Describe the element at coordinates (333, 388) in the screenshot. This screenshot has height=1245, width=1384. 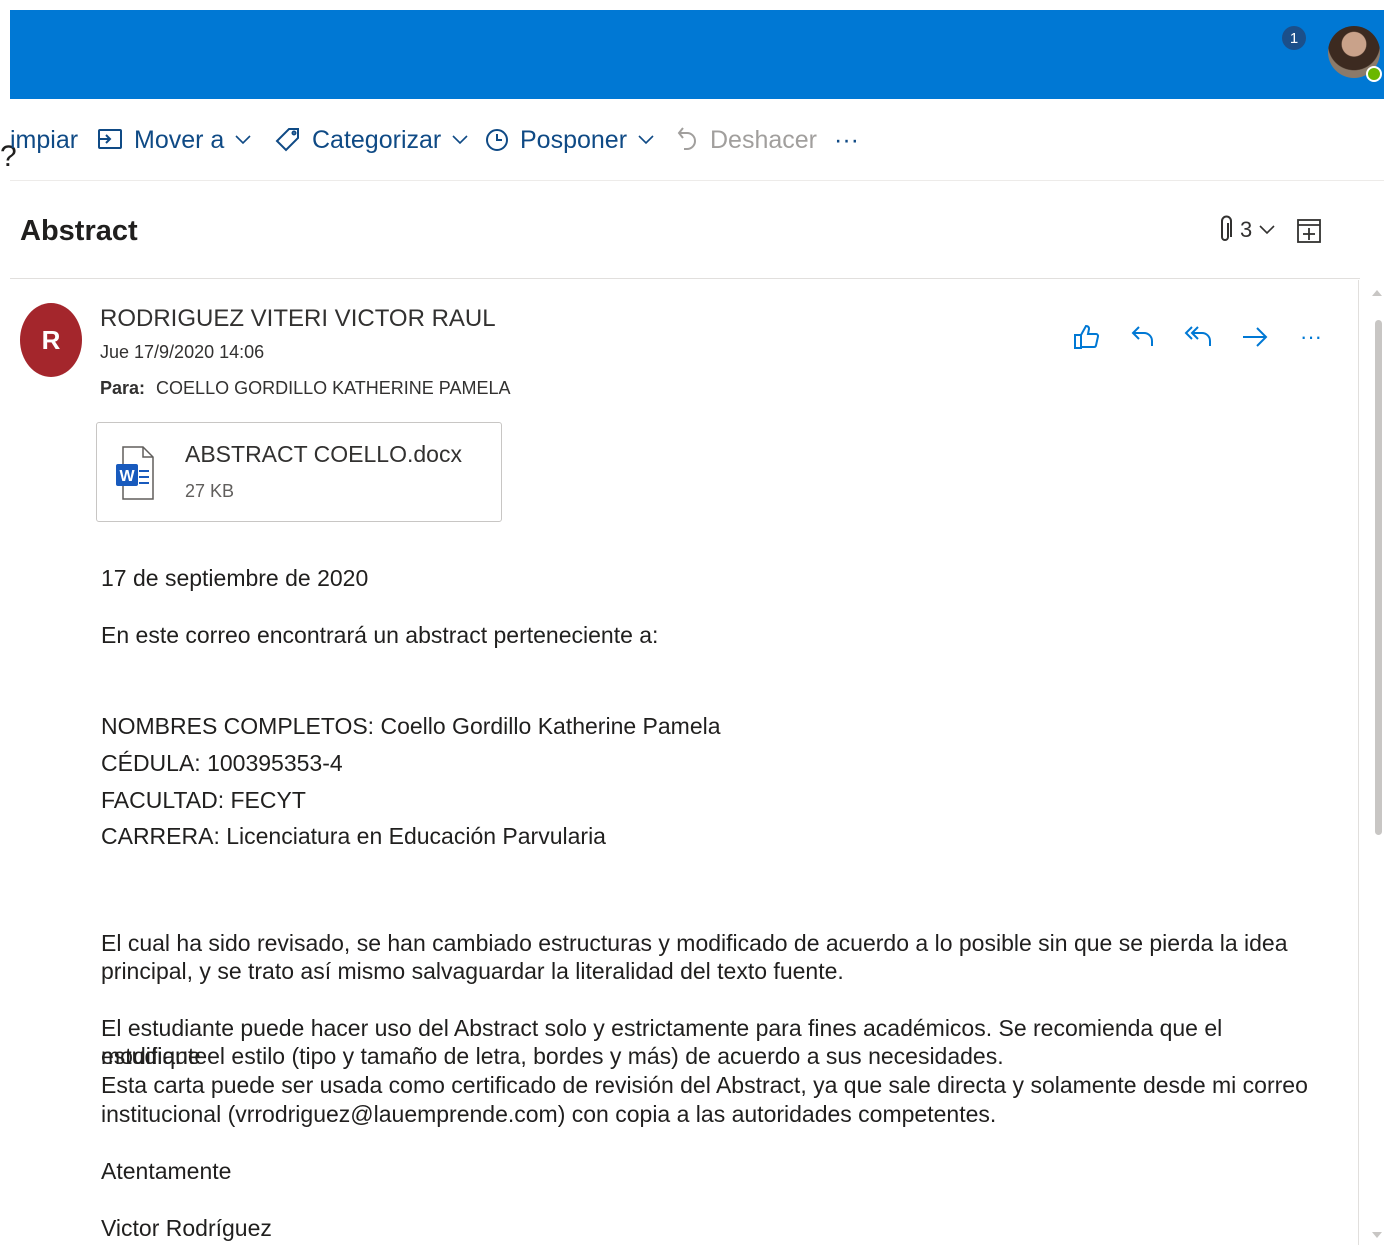
I see `recipient: COELLO GORDILLO KATHERINE PAMELA` at that location.